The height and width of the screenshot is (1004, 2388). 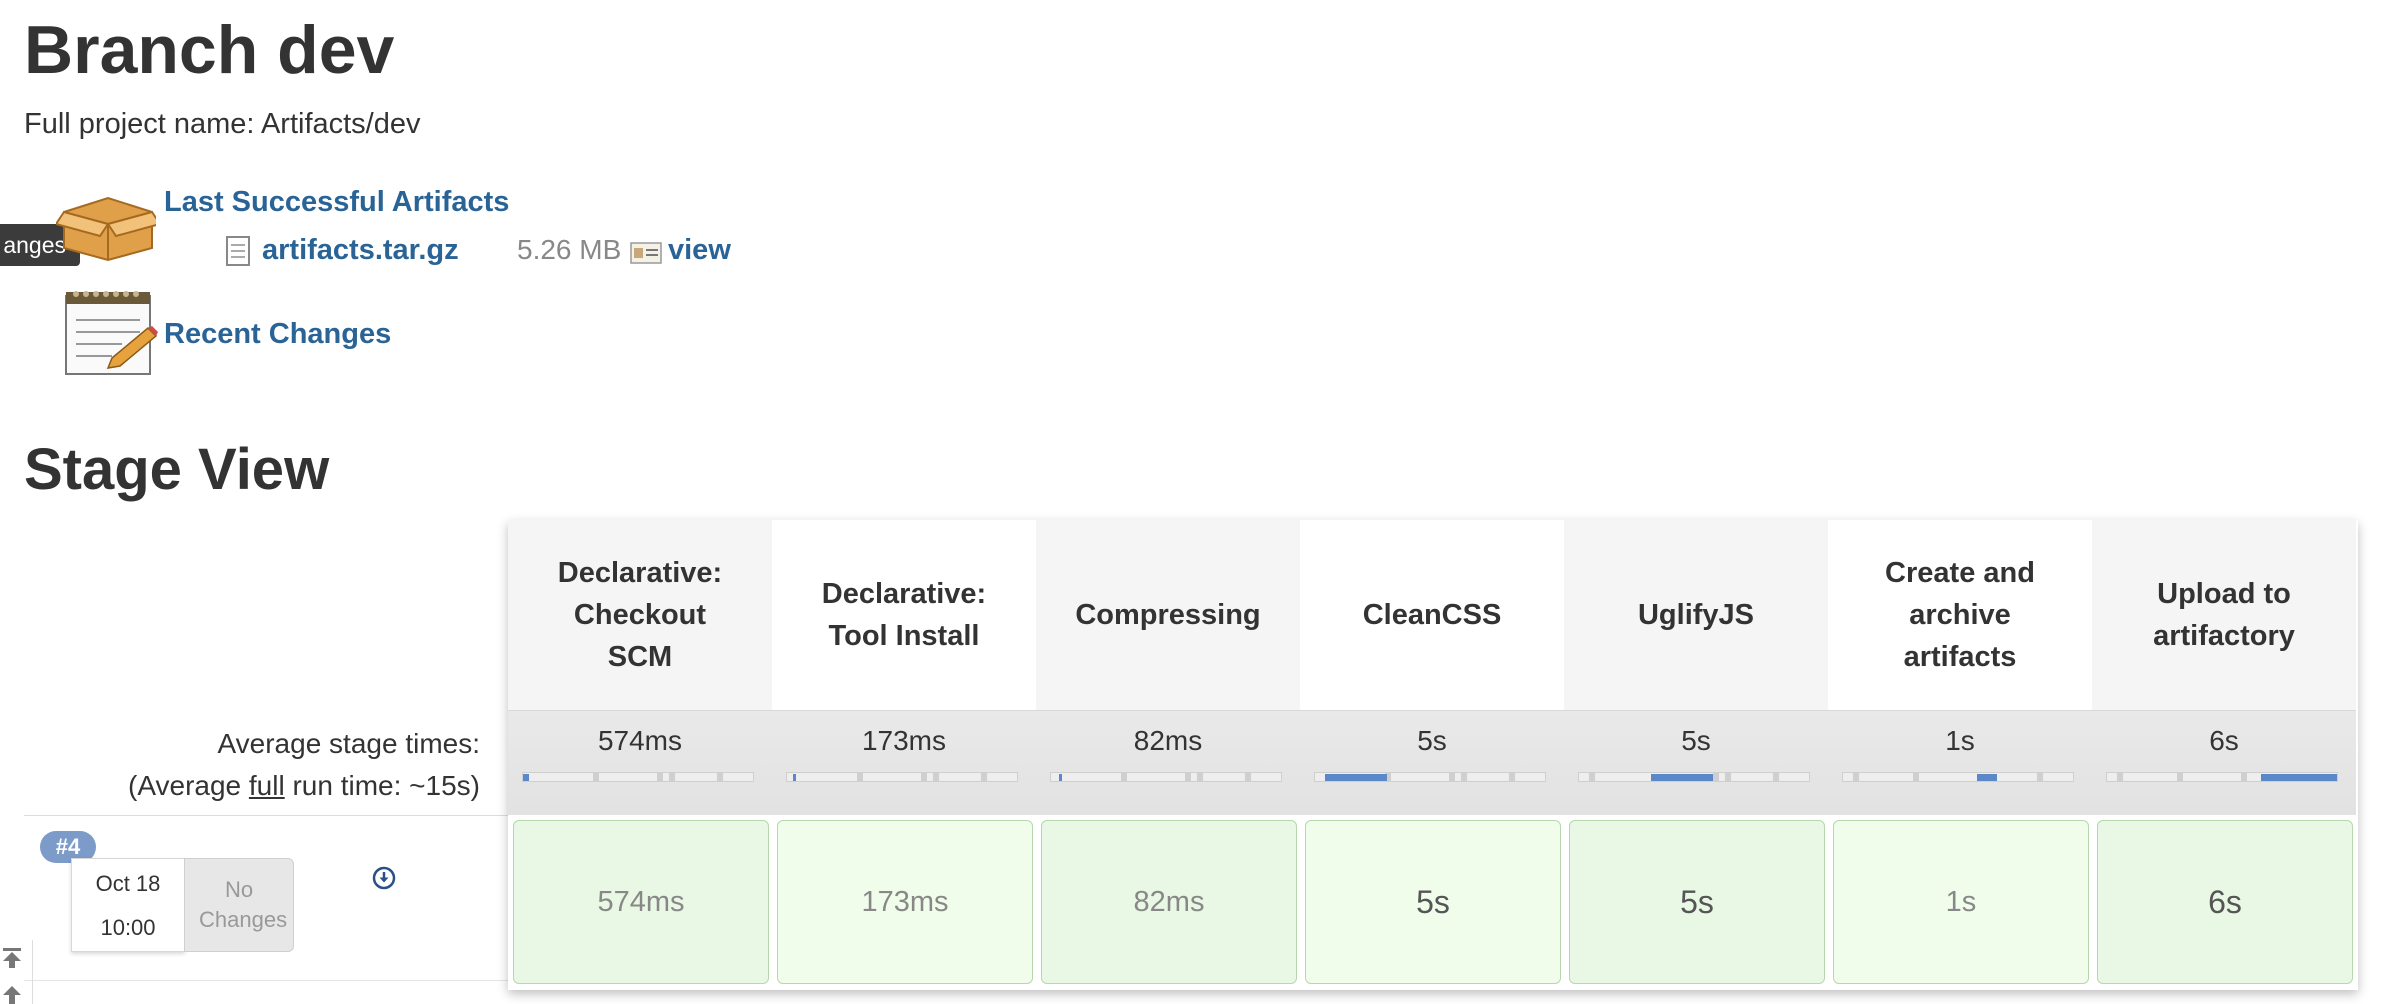 I want to click on build-changes-text: No Changes, so click(x=243, y=904).